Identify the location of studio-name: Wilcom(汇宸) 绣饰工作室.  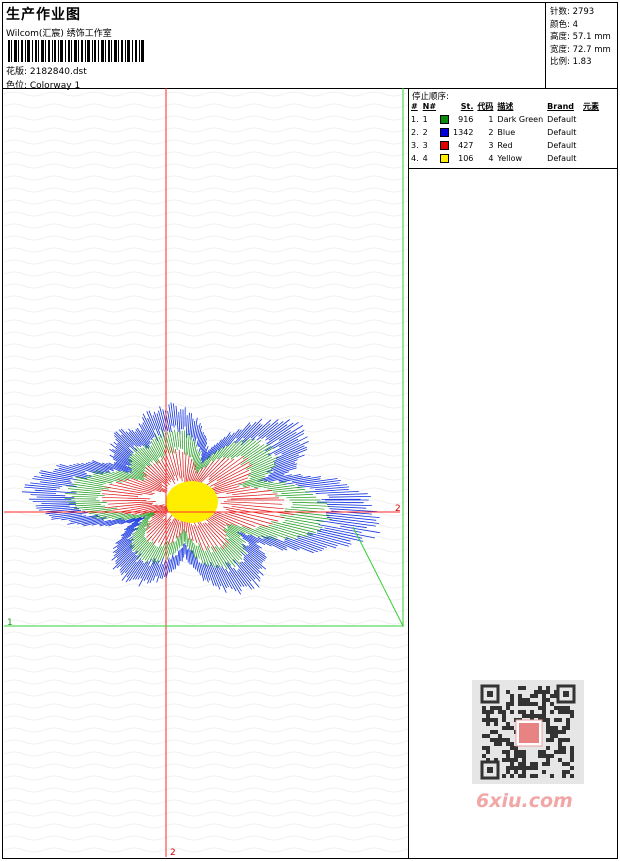
(59, 34).